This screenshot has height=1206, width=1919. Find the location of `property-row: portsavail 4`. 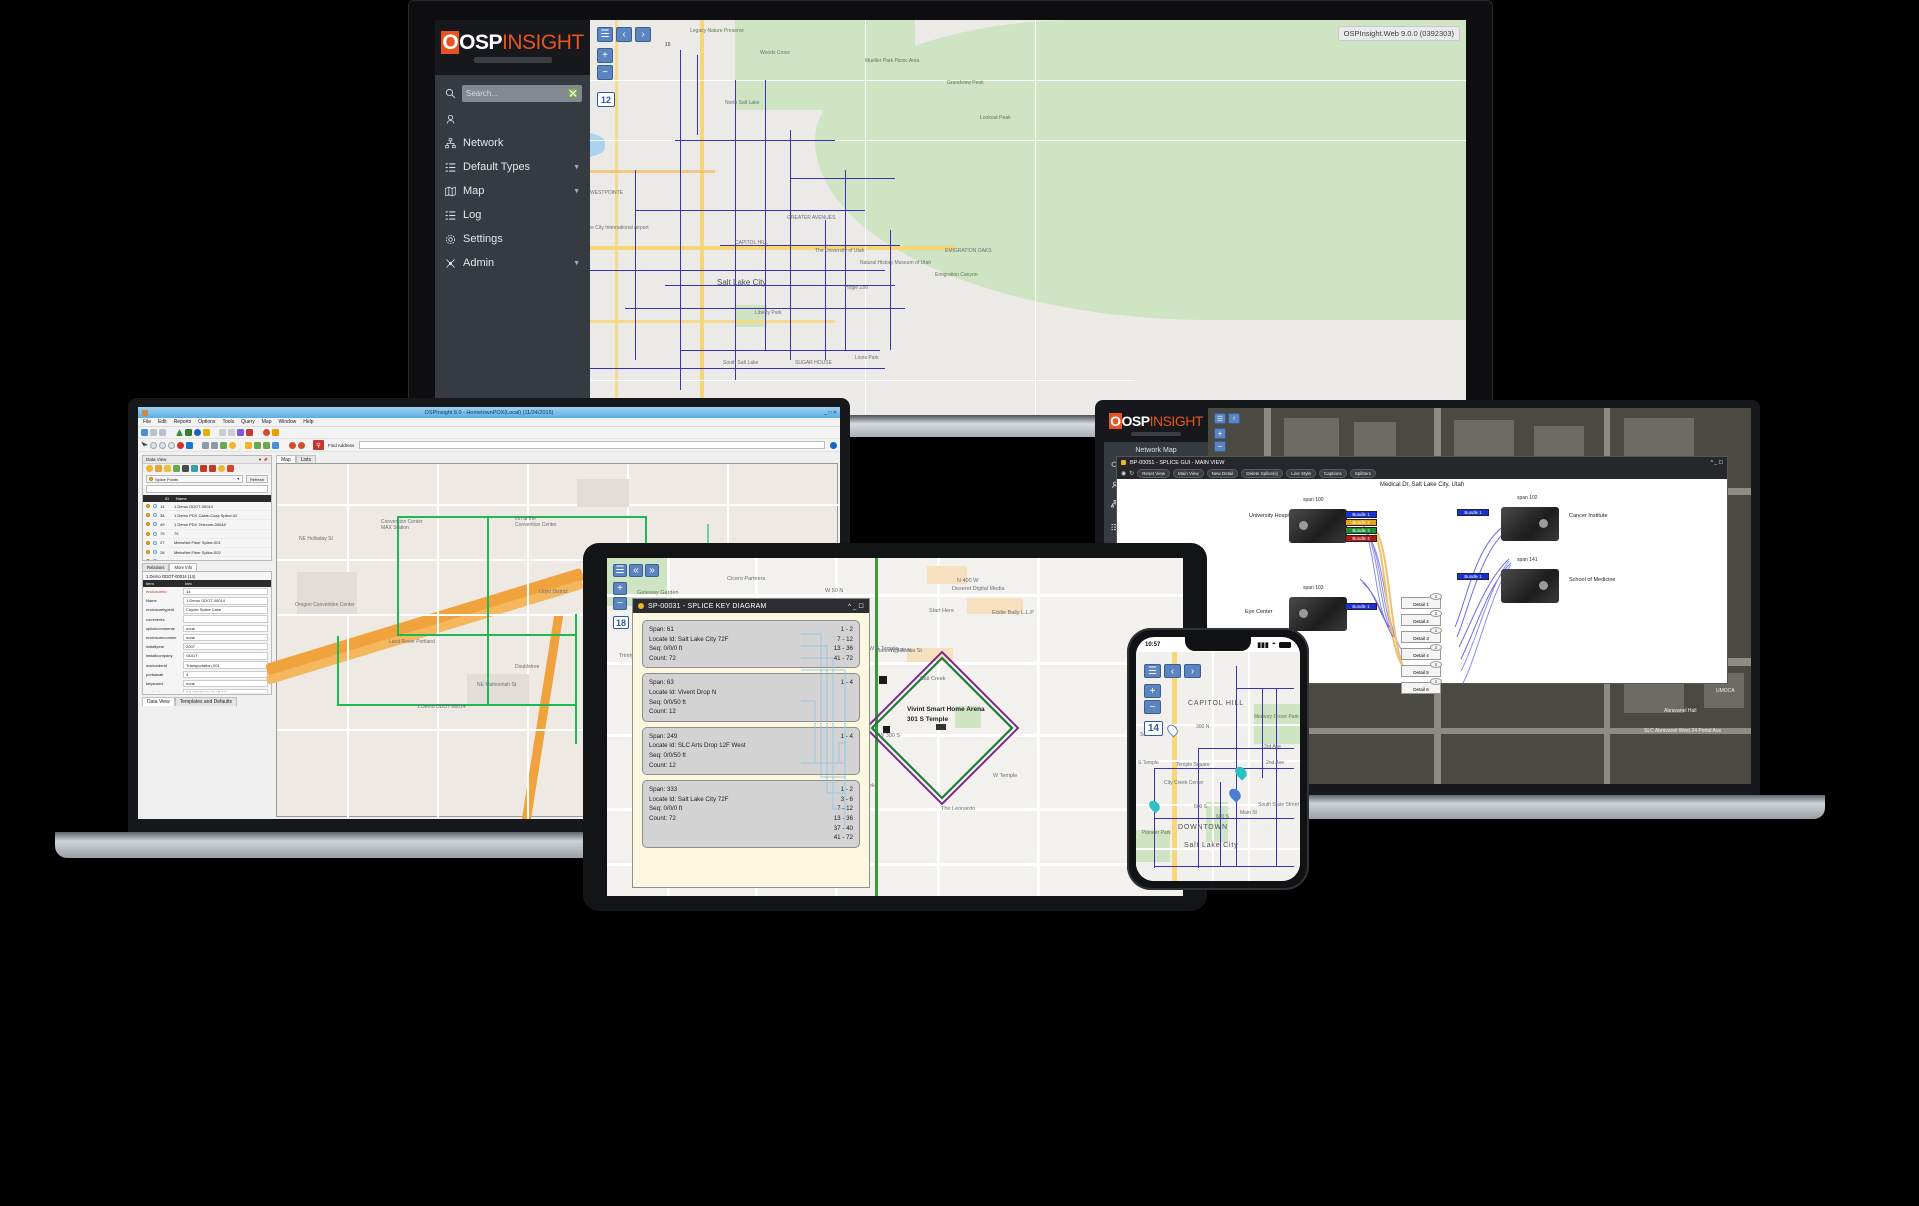

property-row: portsavail 4 is located at coordinates (207, 674).